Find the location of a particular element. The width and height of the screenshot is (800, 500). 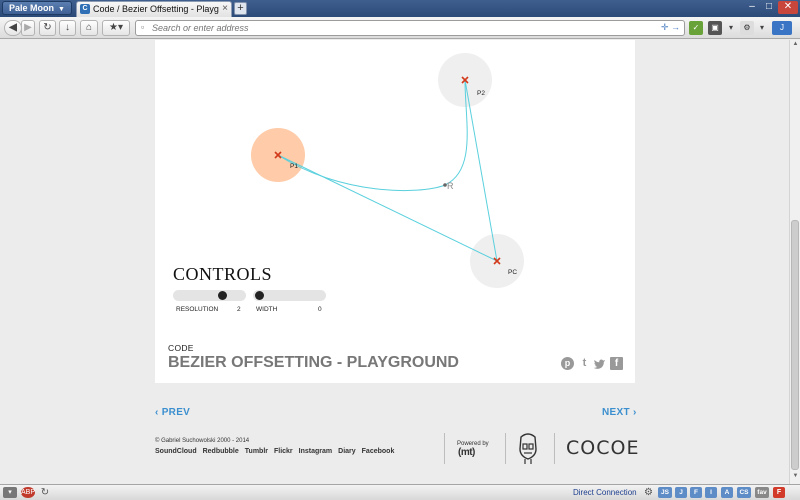

tumblr-icon: t is located at coordinates (584, 363).